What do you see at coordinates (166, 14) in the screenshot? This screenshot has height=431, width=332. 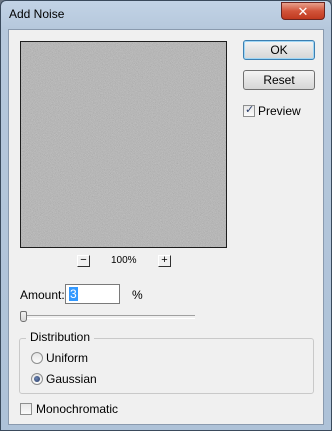 I see `title-bar: Add Noise ✕` at bounding box center [166, 14].